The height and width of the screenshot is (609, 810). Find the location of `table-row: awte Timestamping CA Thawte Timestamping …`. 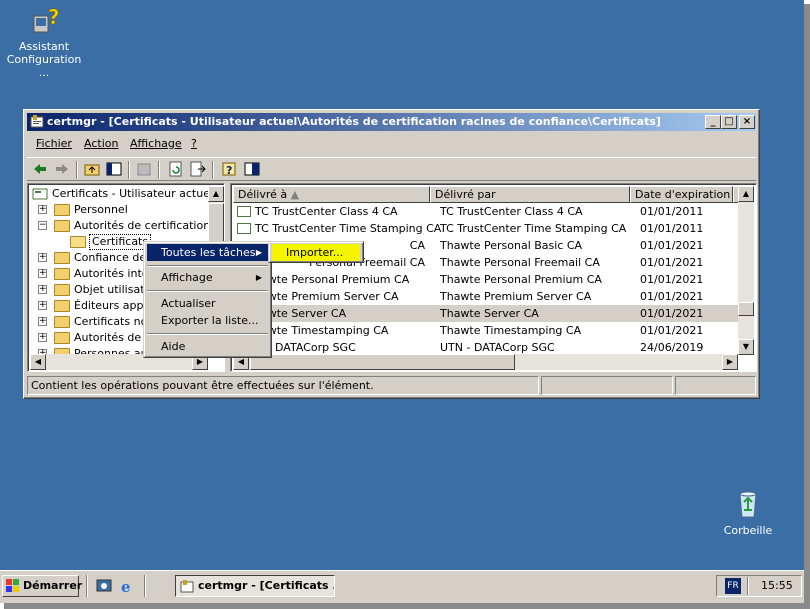

table-row: awte Timestamping CA Thawte Timestamping … is located at coordinates (483, 330).